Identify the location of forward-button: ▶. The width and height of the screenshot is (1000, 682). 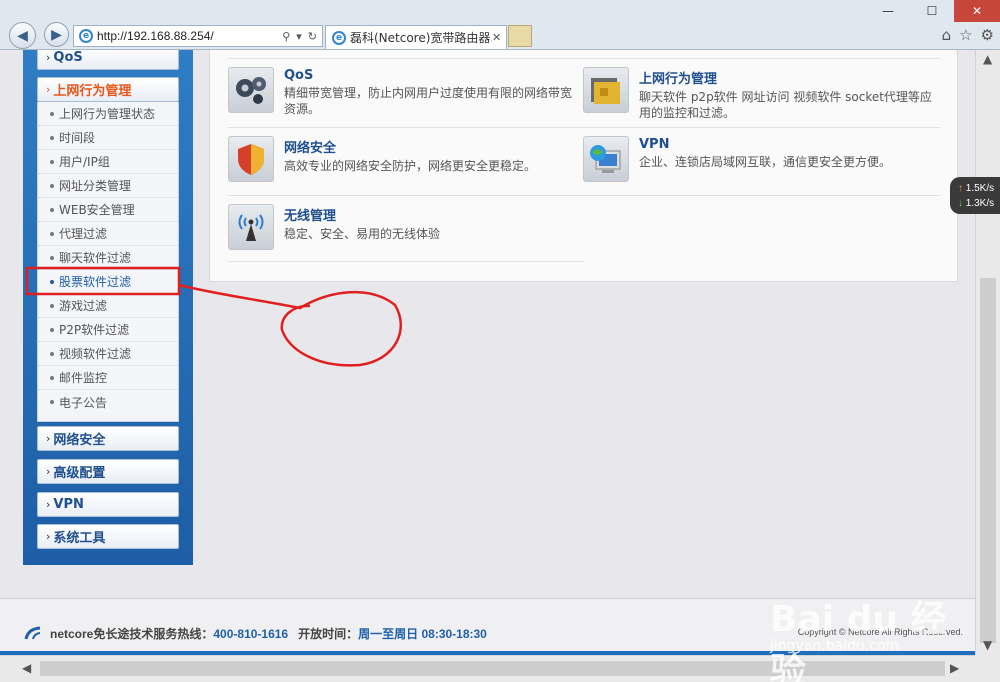
(56, 34).